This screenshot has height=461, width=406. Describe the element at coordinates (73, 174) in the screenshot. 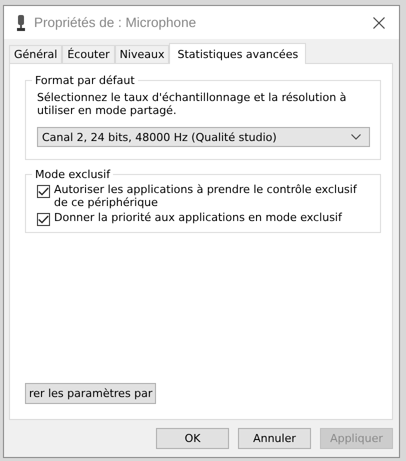

I see `group-title: Mode exclusif` at that location.